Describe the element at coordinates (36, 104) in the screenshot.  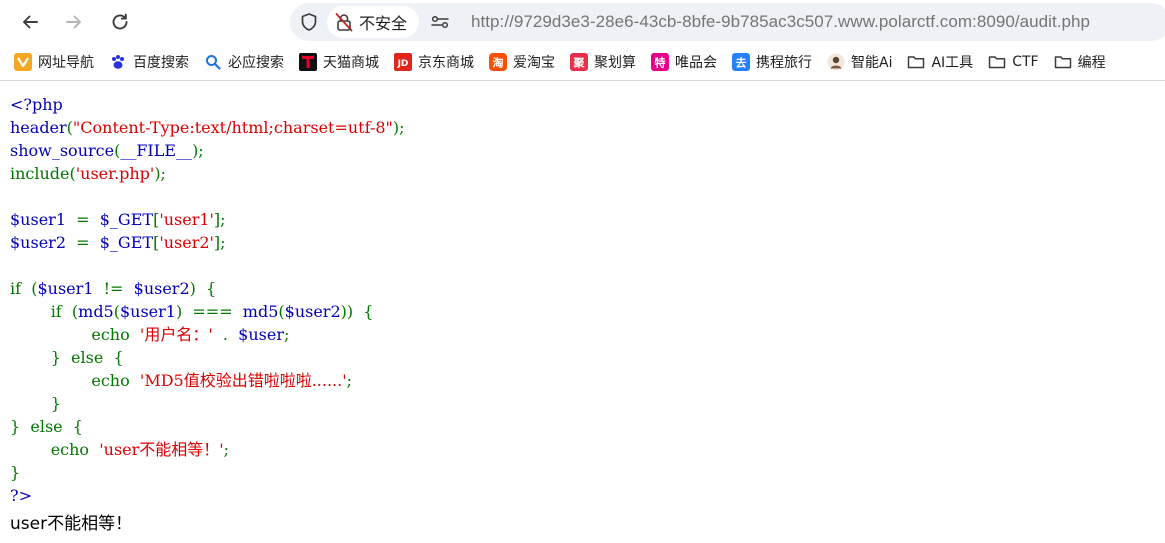
I see `source-token: <?php` at that location.